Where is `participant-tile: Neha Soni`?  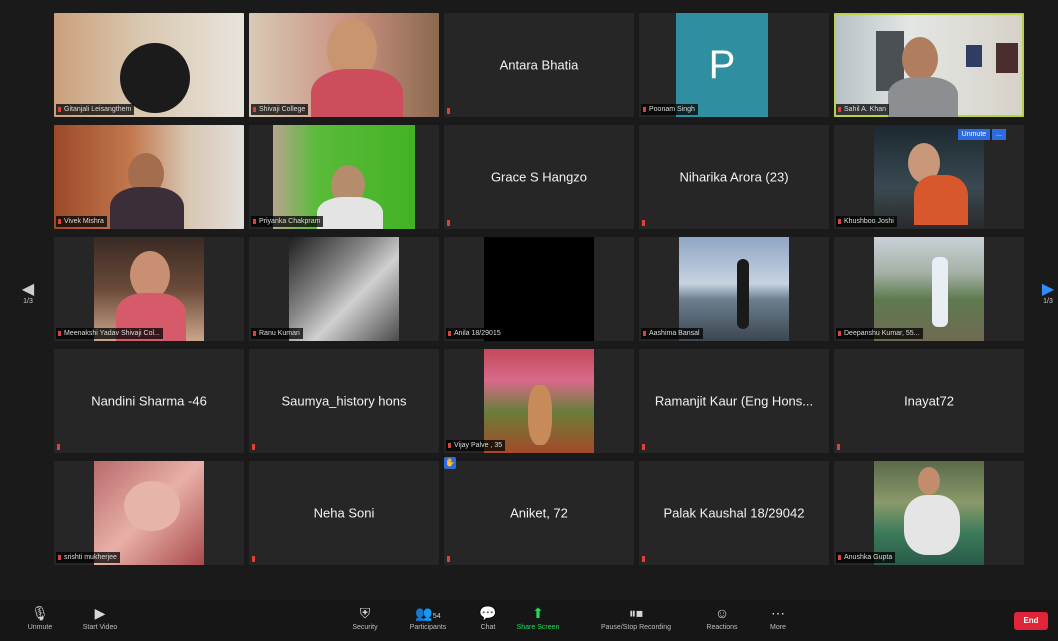 participant-tile: Neha Soni is located at coordinates (344, 513).